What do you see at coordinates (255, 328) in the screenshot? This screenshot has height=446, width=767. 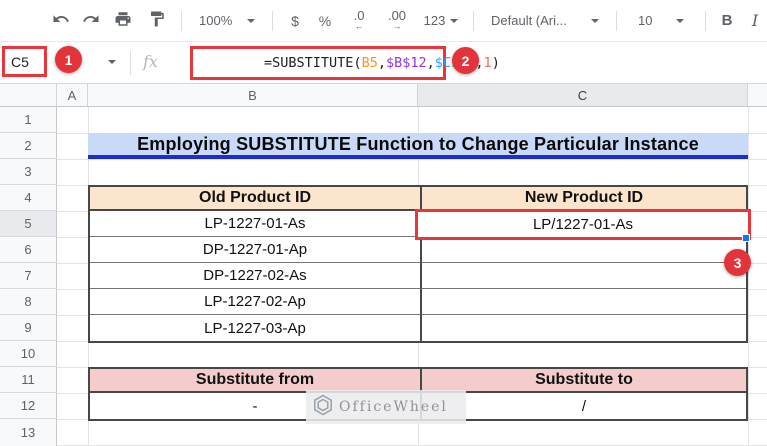 I see `cell-b9: LP-1227-03-Ap` at bounding box center [255, 328].